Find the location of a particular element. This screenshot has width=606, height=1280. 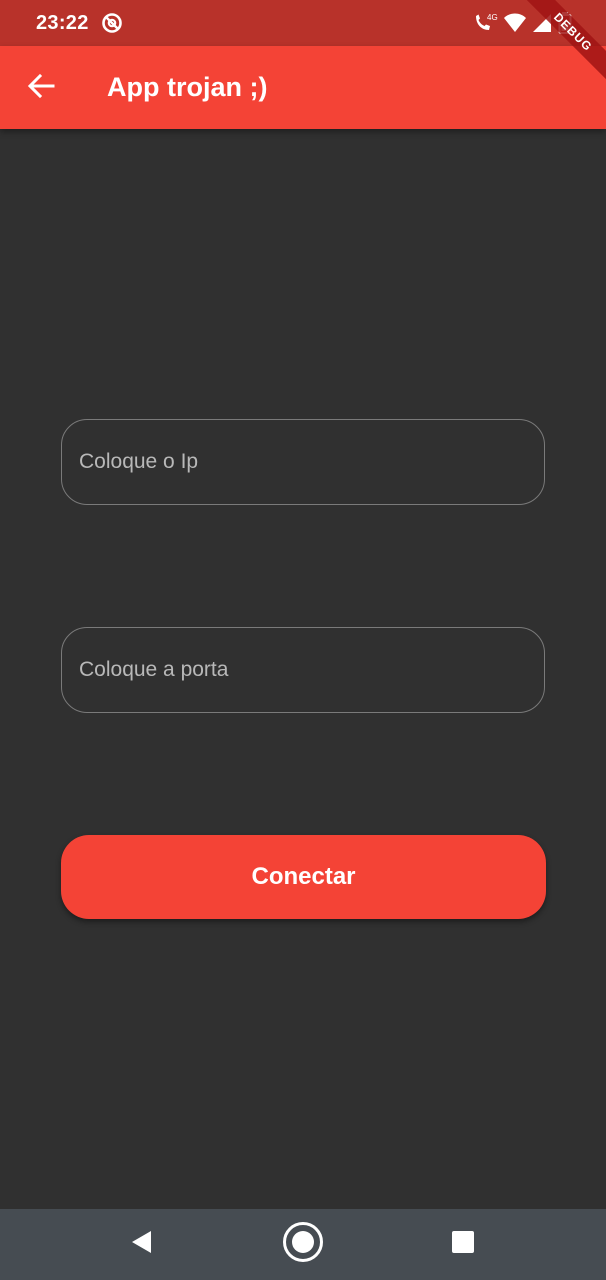

battery-icon is located at coordinates (565, 23).